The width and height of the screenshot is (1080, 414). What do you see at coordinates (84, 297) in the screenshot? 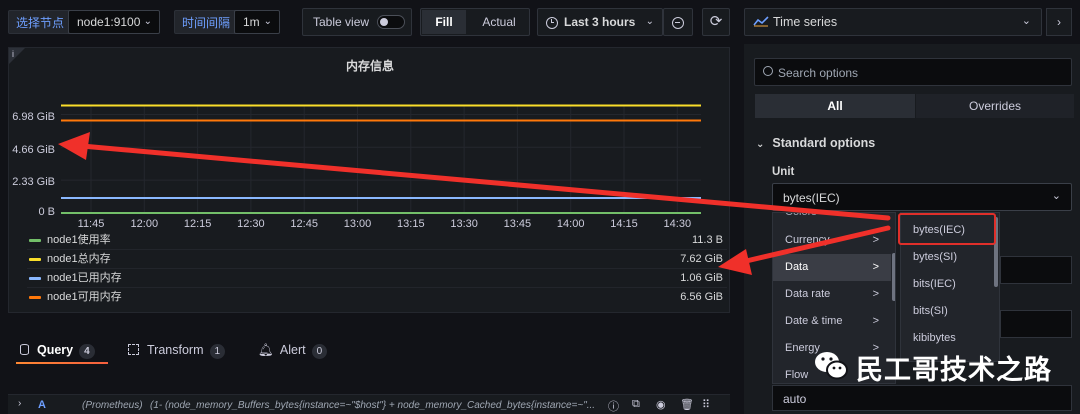
I see `legend-name: node1可用内存` at bounding box center [84, 297].